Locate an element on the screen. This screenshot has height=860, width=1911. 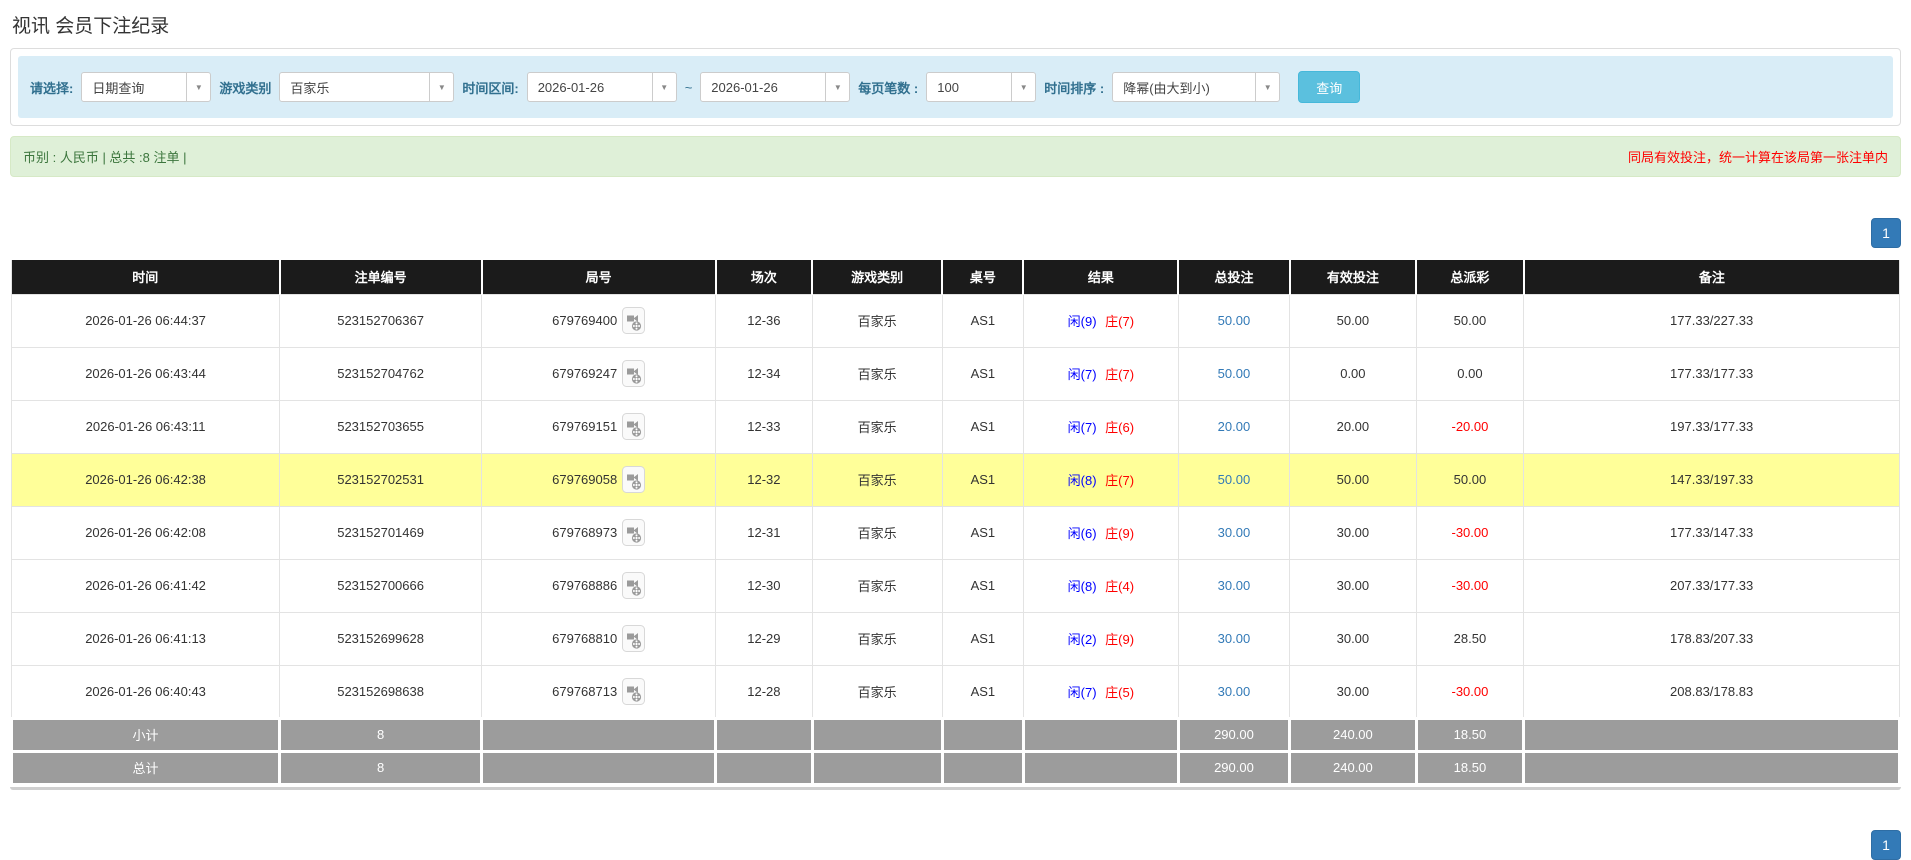
col-game-type: 游戏类别 is located at coordinates (877, 277).